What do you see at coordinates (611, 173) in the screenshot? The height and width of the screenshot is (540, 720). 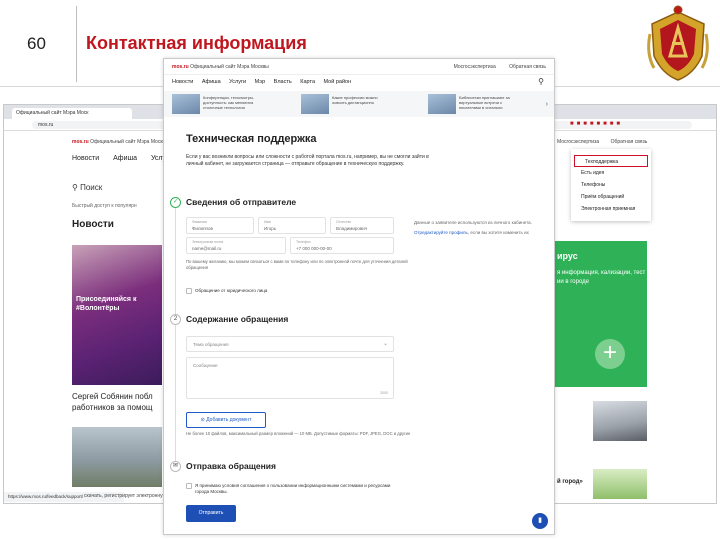 I see `dropdown-item-idea: Есть идея` at bounding box center [611, 173].